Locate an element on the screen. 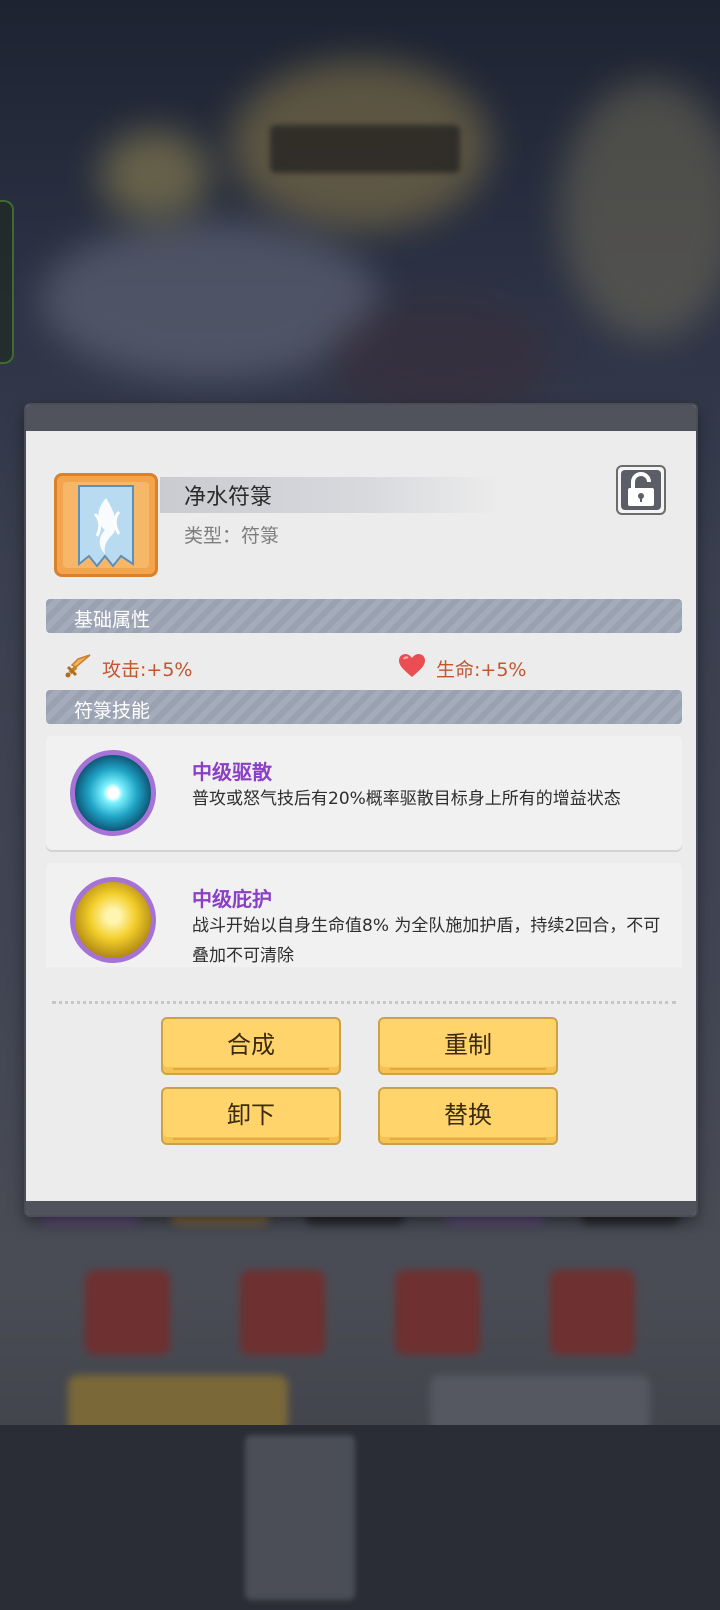 This screenshot has width=720, height=1610. unlock-icon is located at coordinates (641, 490).